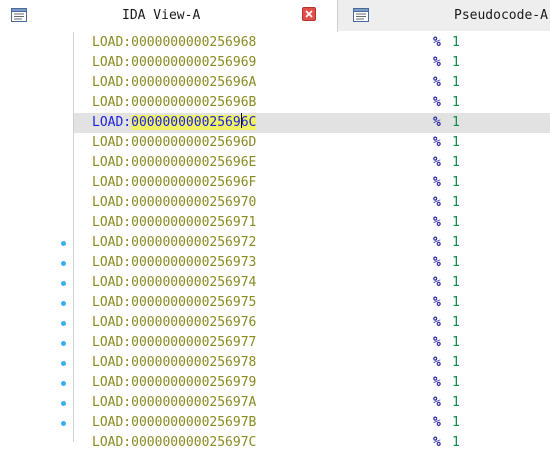 This screenshot has width=550, height=453. Describe the element at coordinates (193, 42) in the screenshot. I see `address: 0000000000256968` at that location.